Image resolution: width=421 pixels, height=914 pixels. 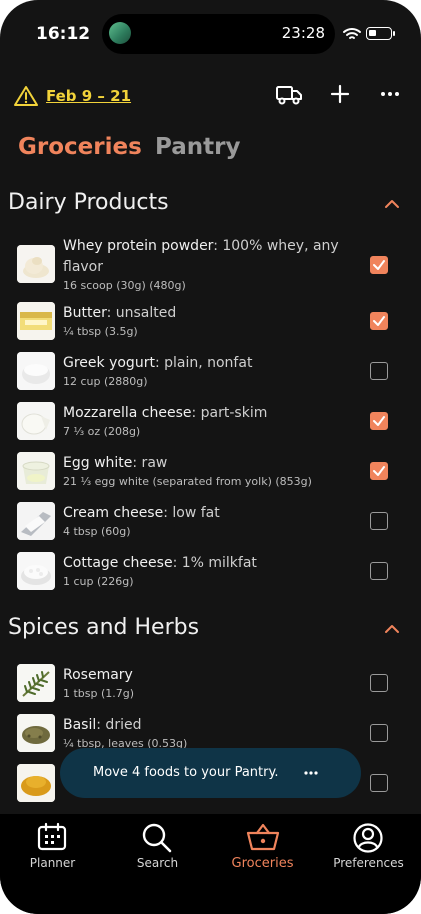 What do you see at coordinates (197, 147) in the screenshot?
I see `tab-pantry: Pantry` at bounding box center [197, 147].